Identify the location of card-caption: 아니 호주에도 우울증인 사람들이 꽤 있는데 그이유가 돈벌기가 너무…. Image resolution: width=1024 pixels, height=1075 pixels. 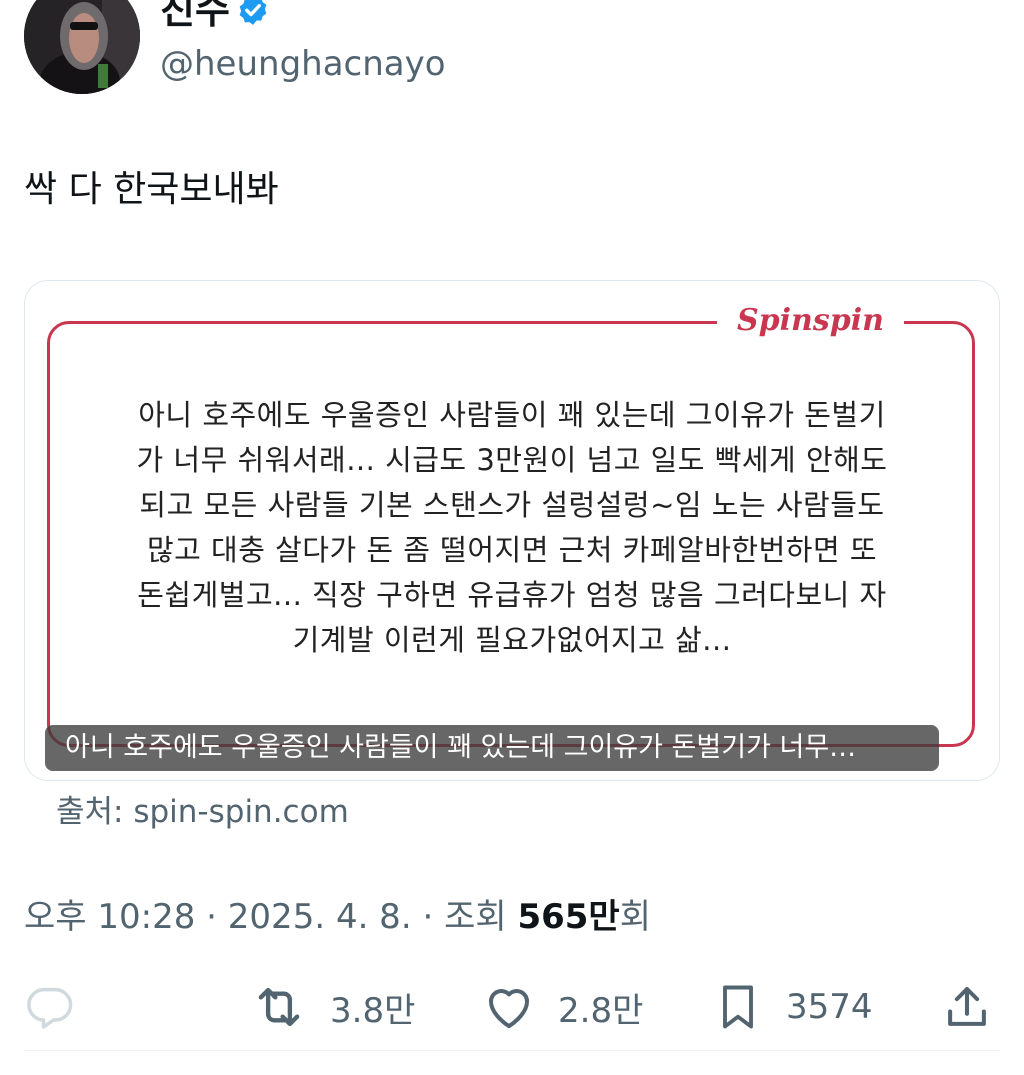
(492, 748).